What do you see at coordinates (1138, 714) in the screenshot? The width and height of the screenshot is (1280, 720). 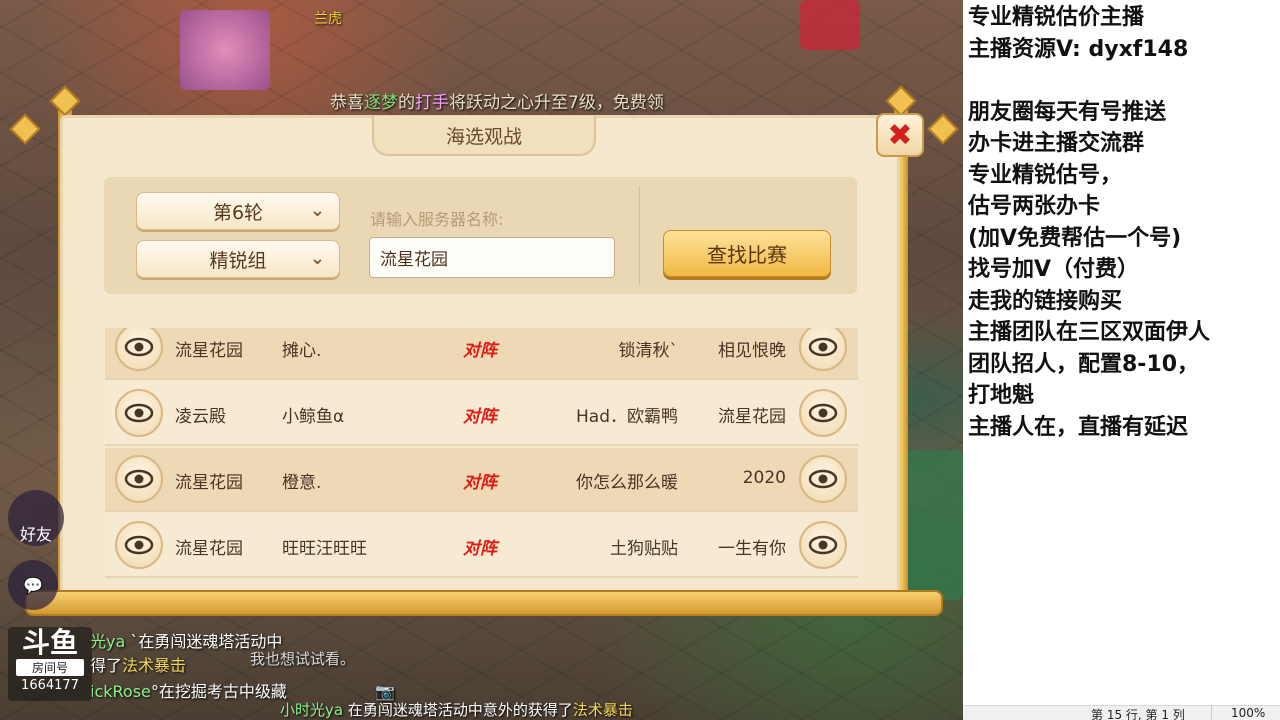 I see `cursor-position: 第 15 行, 第 1 列` at bounding box center [1138, 714].